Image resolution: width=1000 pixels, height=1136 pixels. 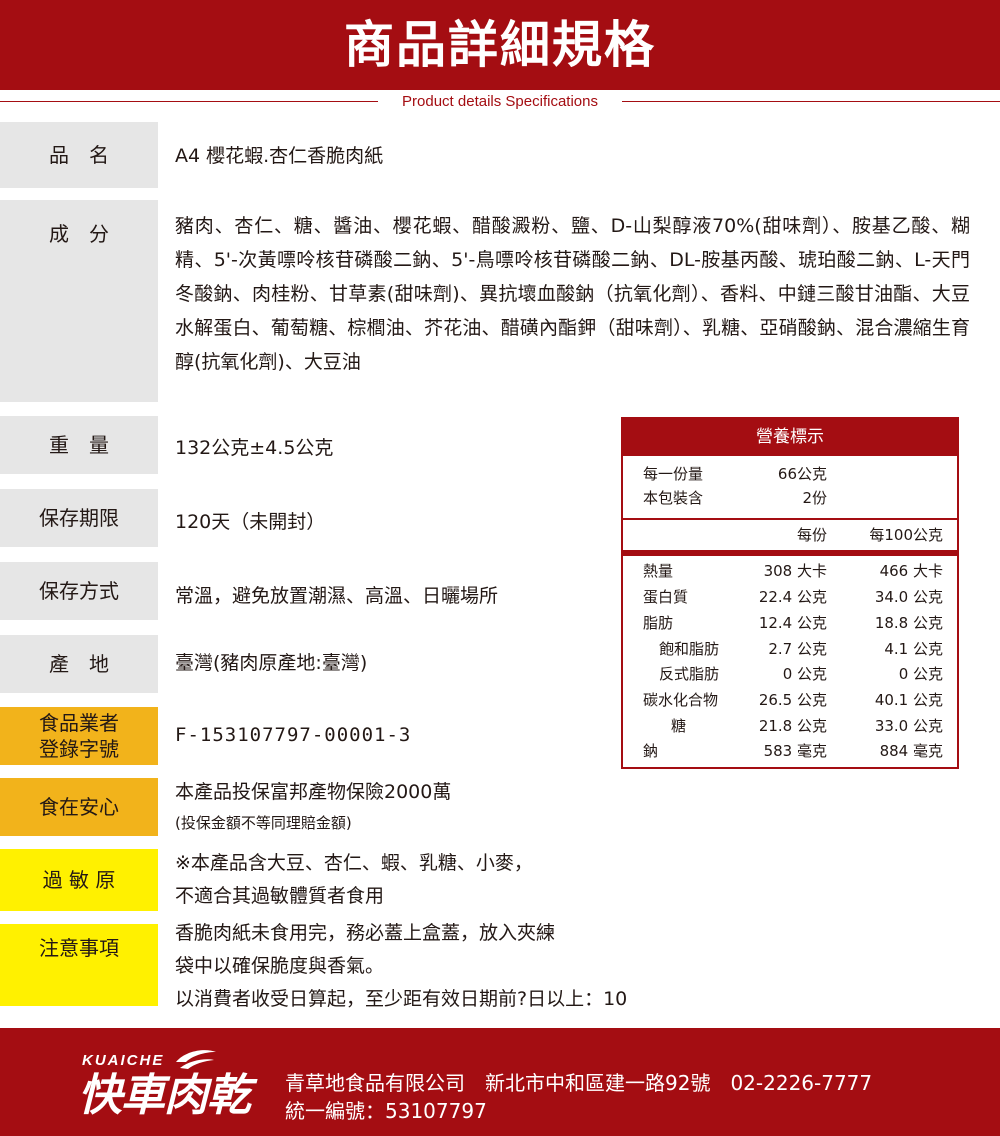 I want to click on nutrient-per-serving: 21.8 公克, so click(x=792, y=726).